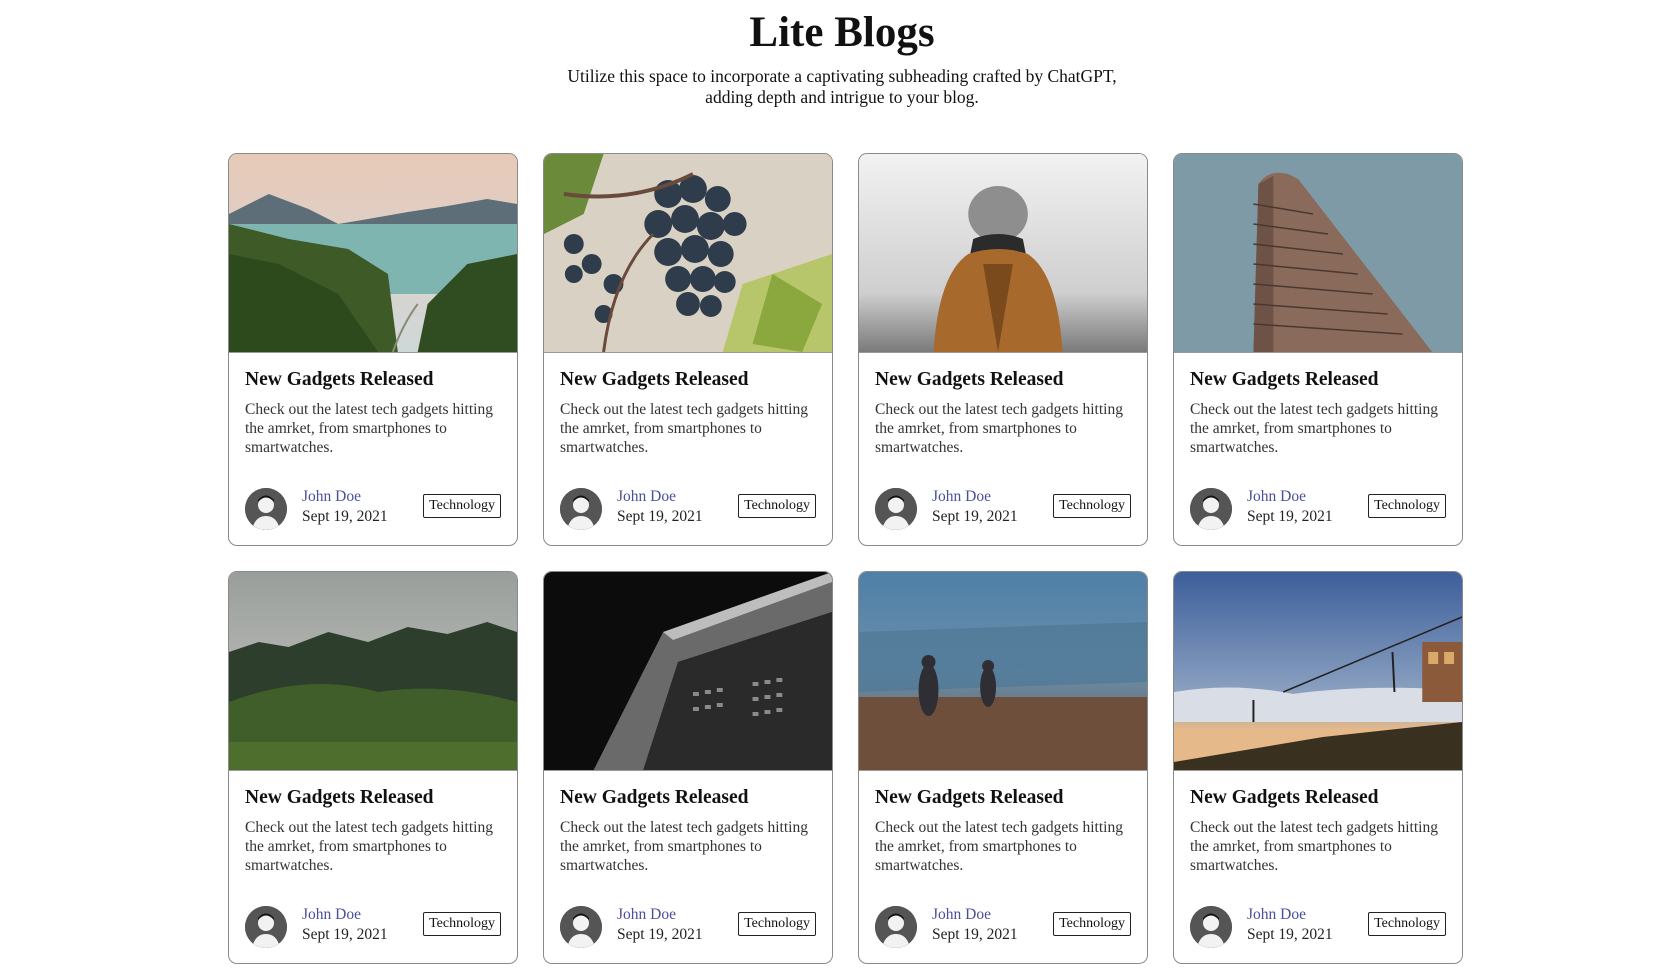 This screenshot has width=1656, height=974. What do you see at coordinates (842, 32) in the screenshot?
I see `page-title: Lite Blogs` at bounding box center [842, 32].